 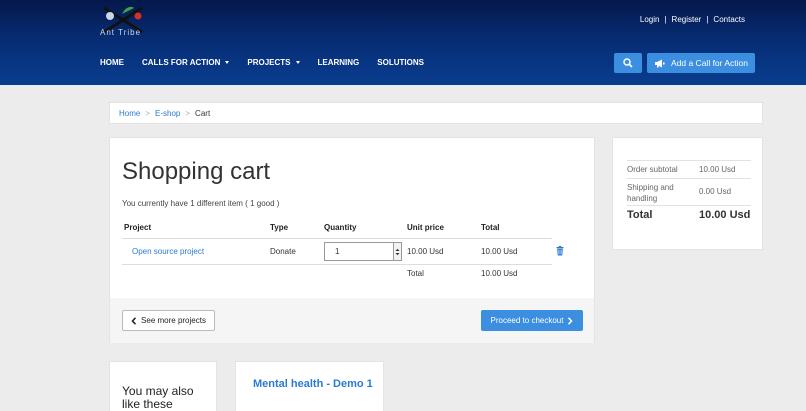 I want to click on cart-item-project-link: Open source project, so click(x=168, y=251).